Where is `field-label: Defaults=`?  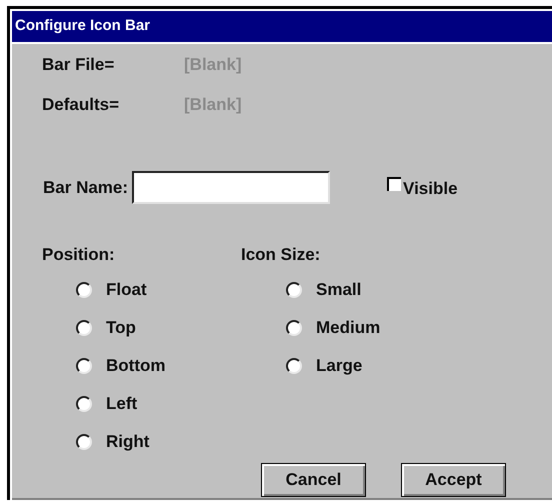 field-label: Defaults= is located at coordinates (81, 105).